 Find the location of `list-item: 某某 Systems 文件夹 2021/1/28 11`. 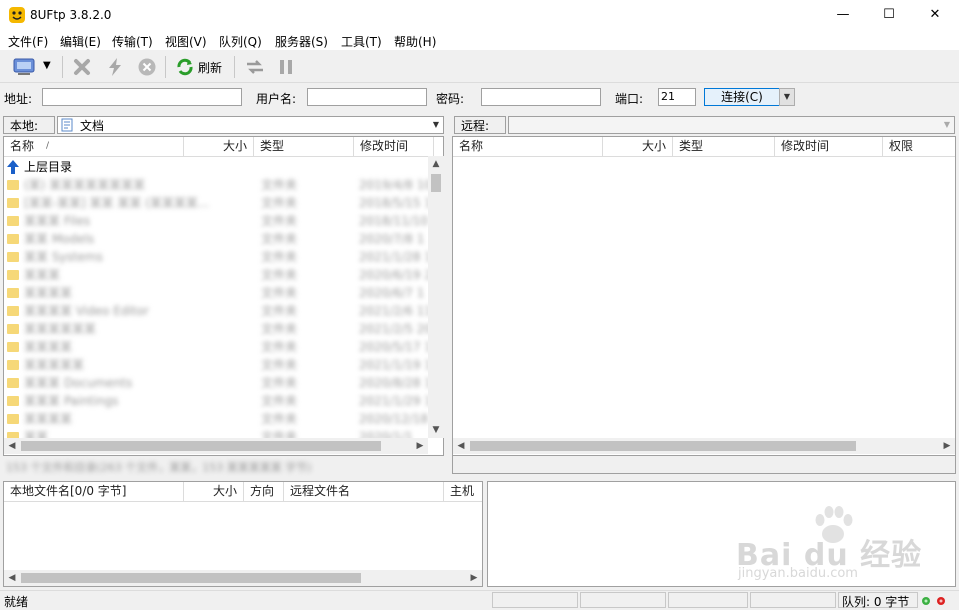

list-item: 某某 Systems 文件夹 2021/1/28 11 is located at coordinates (223, 257).